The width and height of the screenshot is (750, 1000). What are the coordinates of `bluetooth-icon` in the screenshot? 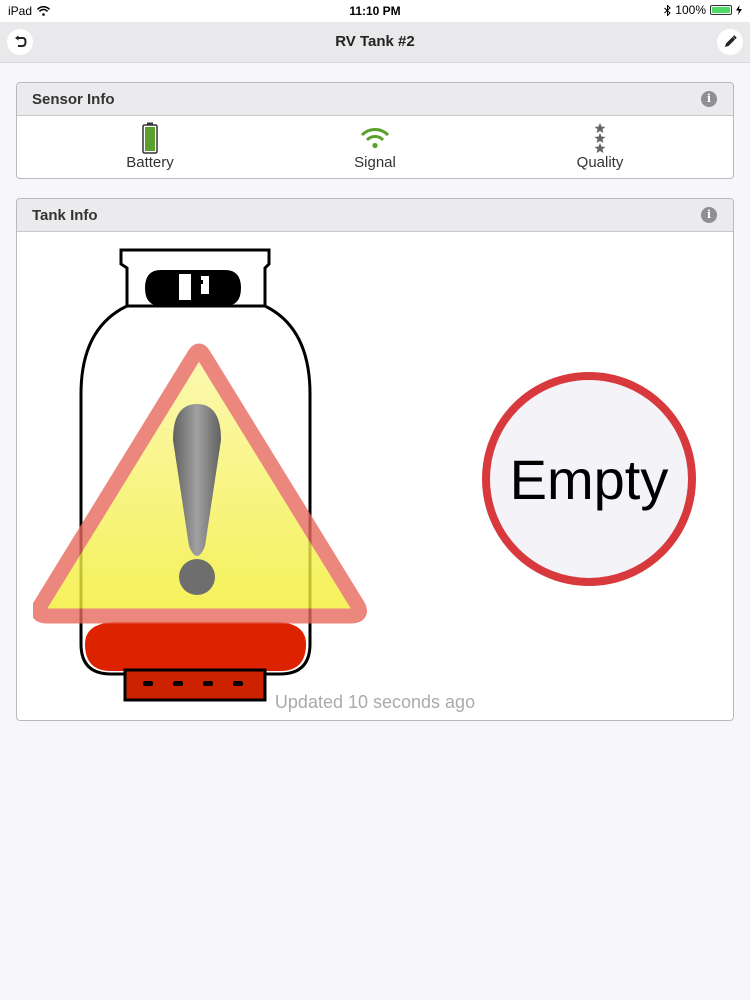 It's located at (668, 10).